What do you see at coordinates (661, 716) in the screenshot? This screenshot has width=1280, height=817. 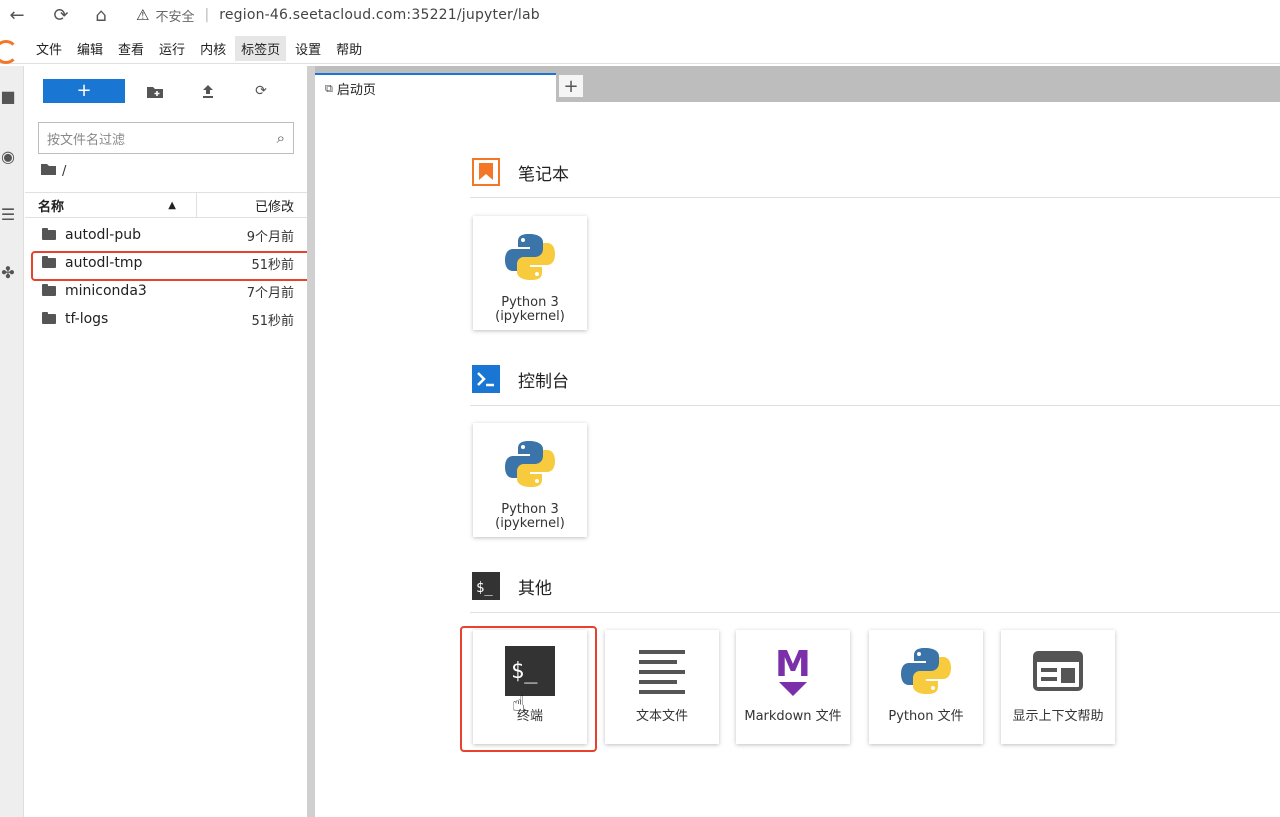 I see `card-label: 文本文件` at bounding box center [661, 716].